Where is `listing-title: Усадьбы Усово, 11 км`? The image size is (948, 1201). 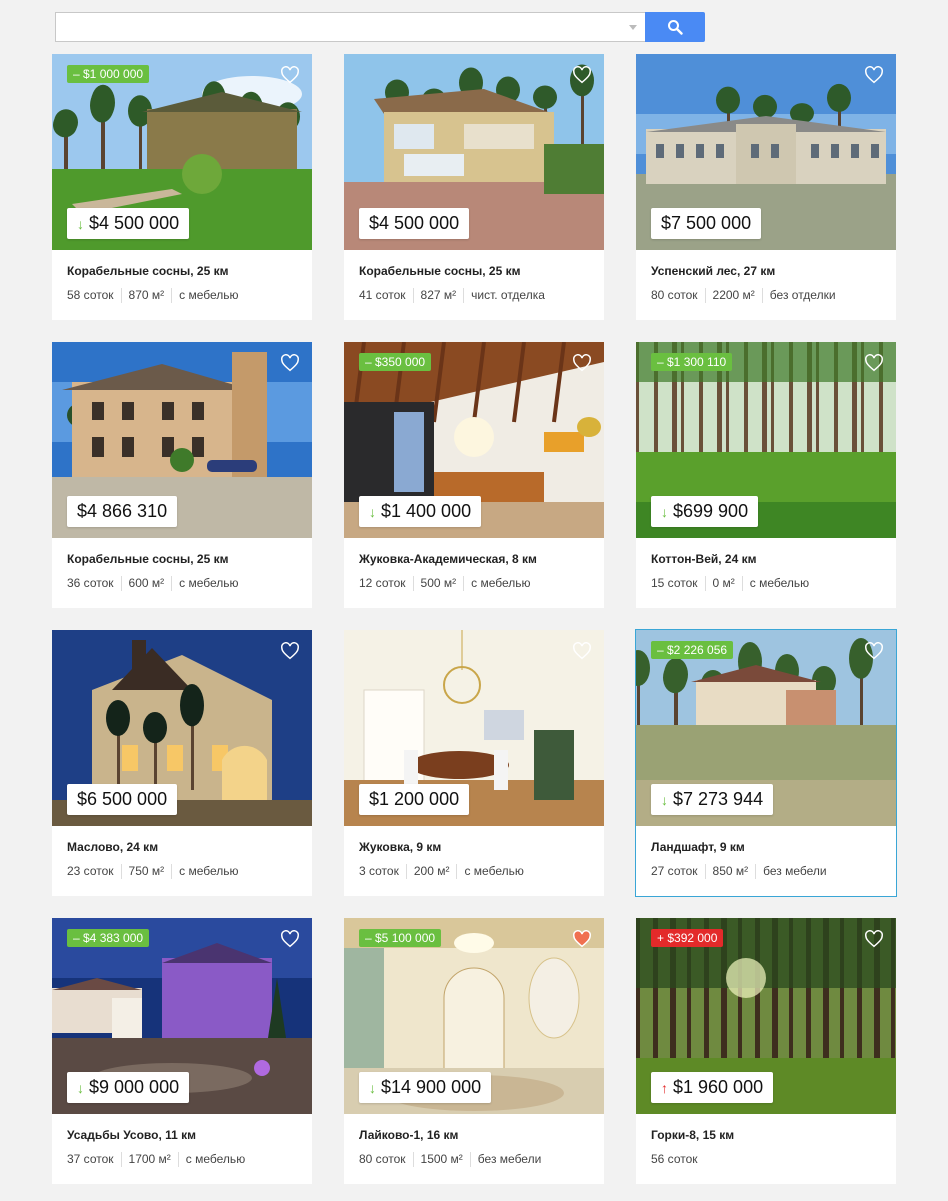
listing-title: Усадьбы Усово, 11 км is located at coordinates (131, 1135).